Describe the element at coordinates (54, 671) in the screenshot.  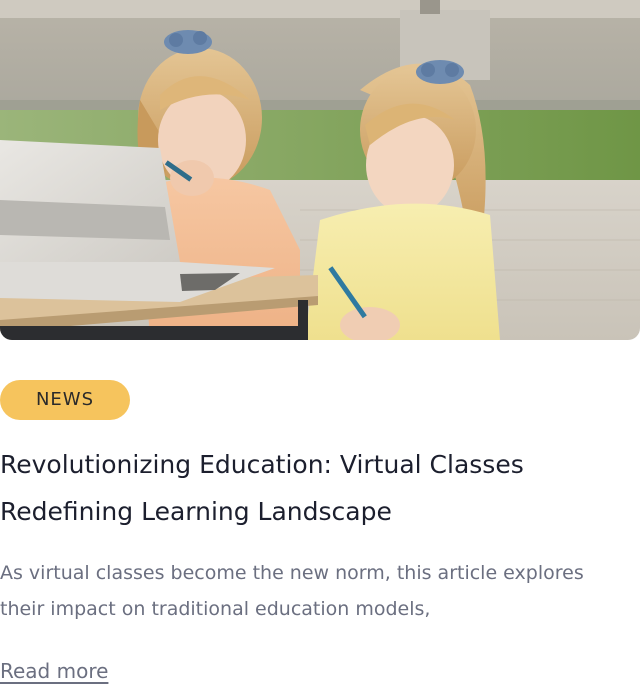
I see `read-more-link: Read more` at that location.